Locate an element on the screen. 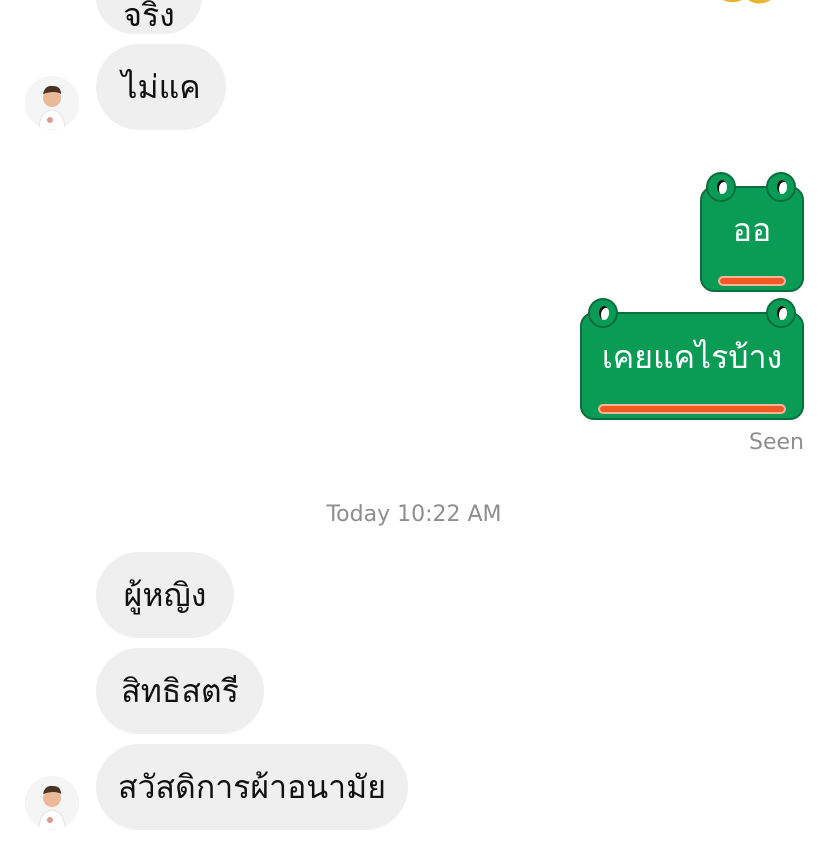 The image size is (828, 867). incoming-message-partial: จริง is located at coordinates (149, 17).